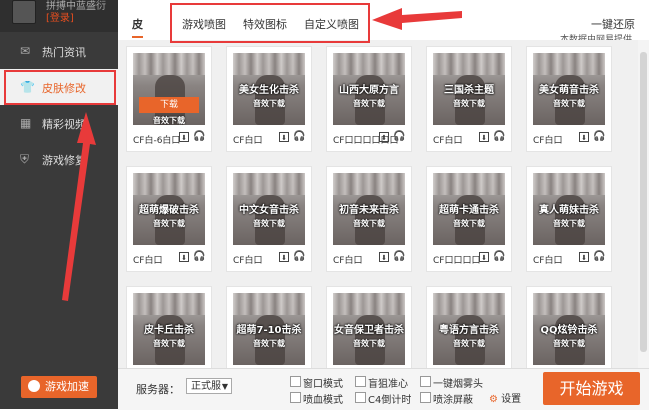 The height and width of the screenshot is (410, 649). Describe the element at coordinates (60, 87) in the screenshot. I see `annotation-box-skin` at that location.